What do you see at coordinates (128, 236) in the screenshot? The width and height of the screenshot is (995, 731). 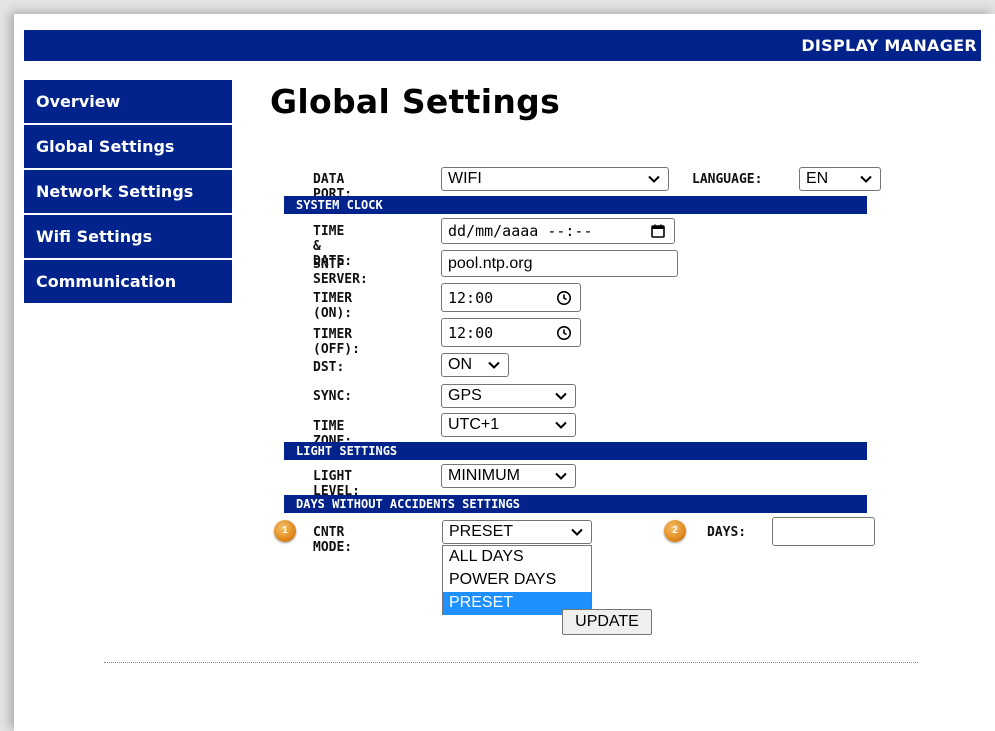 I see `sidebar-item-wifi-settings: Wifi Settings` at bounding box center [128, 236].